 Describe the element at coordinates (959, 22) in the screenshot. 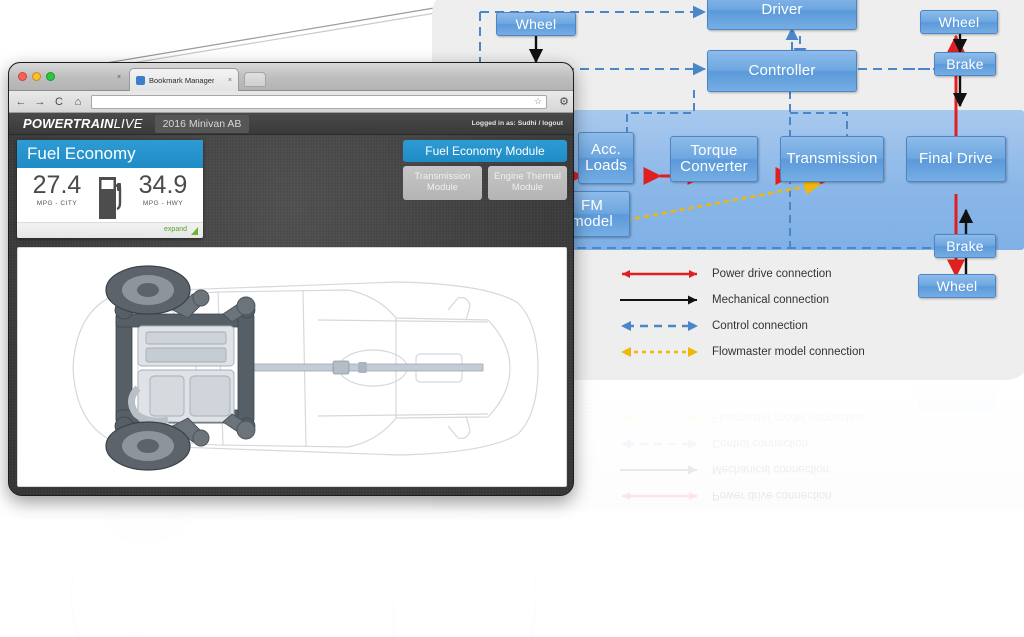

I see `diagram-box-wheel-top-right: Wheel` at that location.